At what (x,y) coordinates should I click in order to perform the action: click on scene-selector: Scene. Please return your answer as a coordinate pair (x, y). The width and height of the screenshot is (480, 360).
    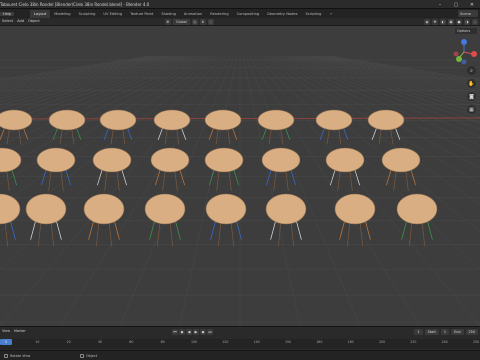
    Looking at the image, I should click on (468, 13).